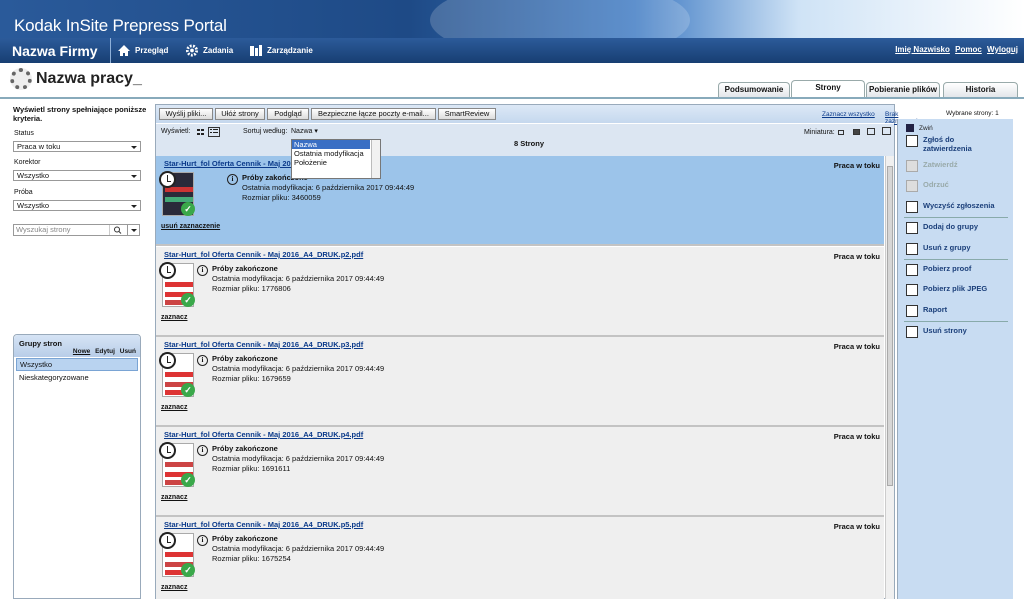 The height and width of the screenshot is (599, 1024). Describe the element at coordinates (754, 89) in the screenshot. I see `tab-summary: Podsumowanie` at that location.